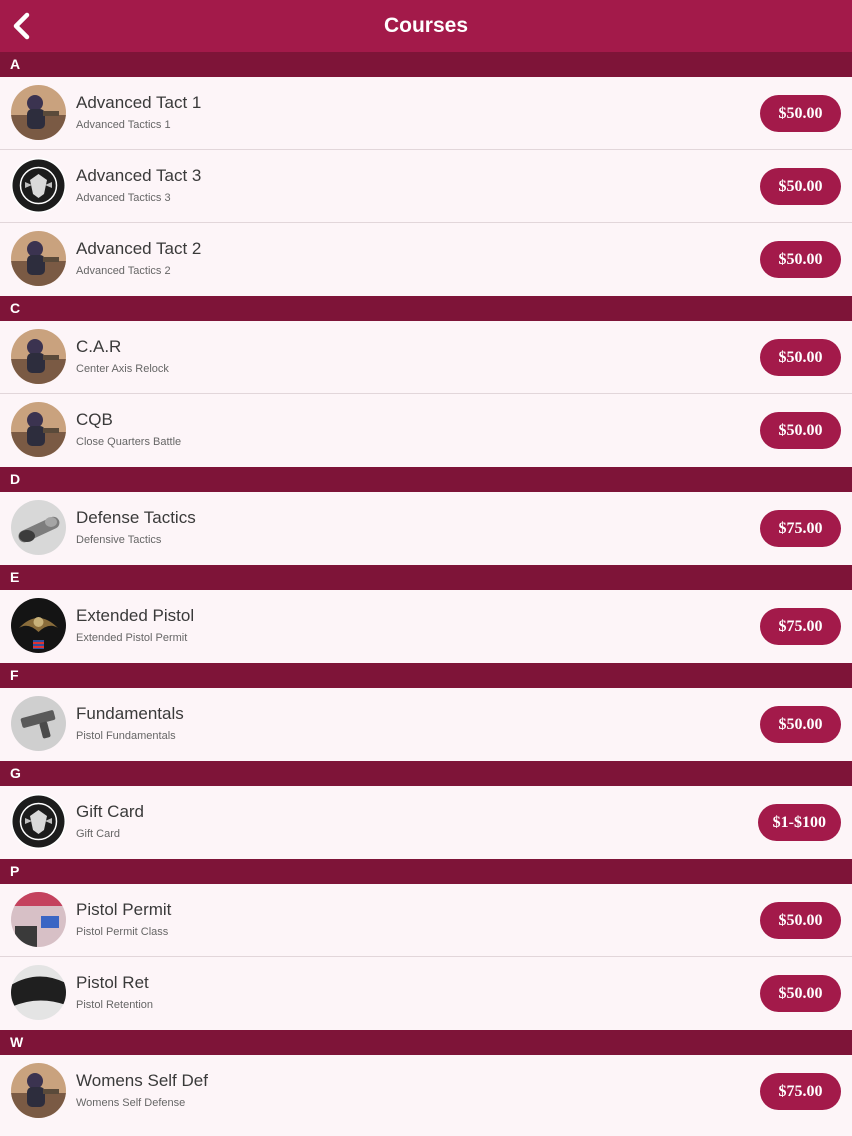 Image resolution: width=852 pixels, height=1136 pixels. I want to click on price-button: $1-$100, so click(799, 822).